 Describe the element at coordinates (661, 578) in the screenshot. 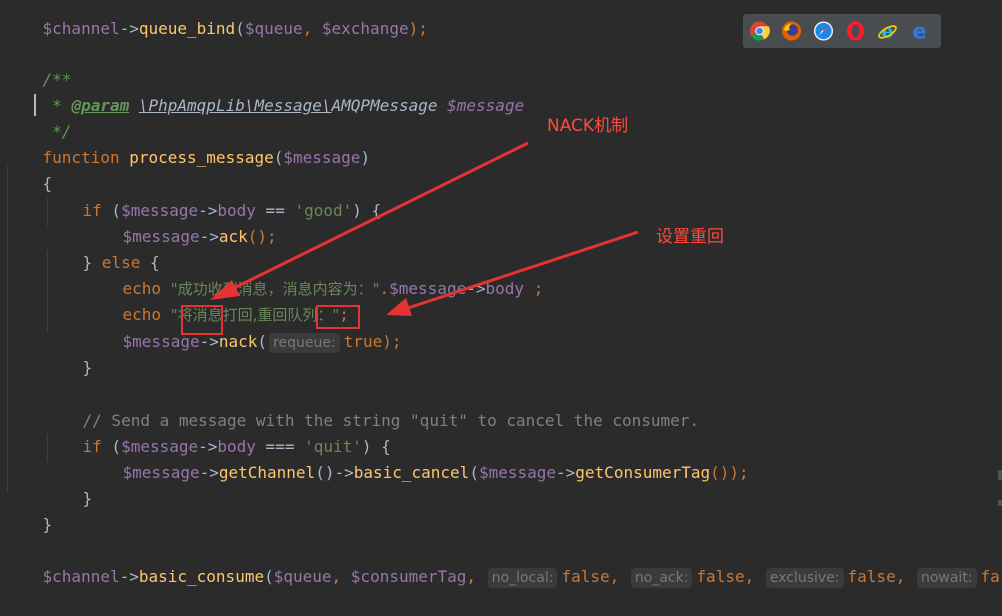

I see `parameter-hint: no_ack:` at that location.